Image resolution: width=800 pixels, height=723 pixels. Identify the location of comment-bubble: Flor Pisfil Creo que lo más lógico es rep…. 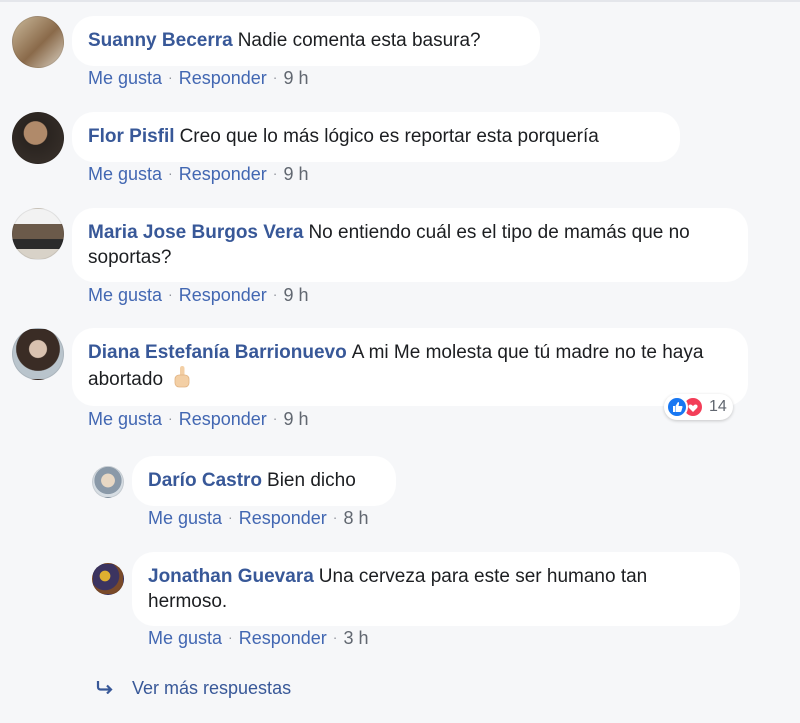
(376, 137).